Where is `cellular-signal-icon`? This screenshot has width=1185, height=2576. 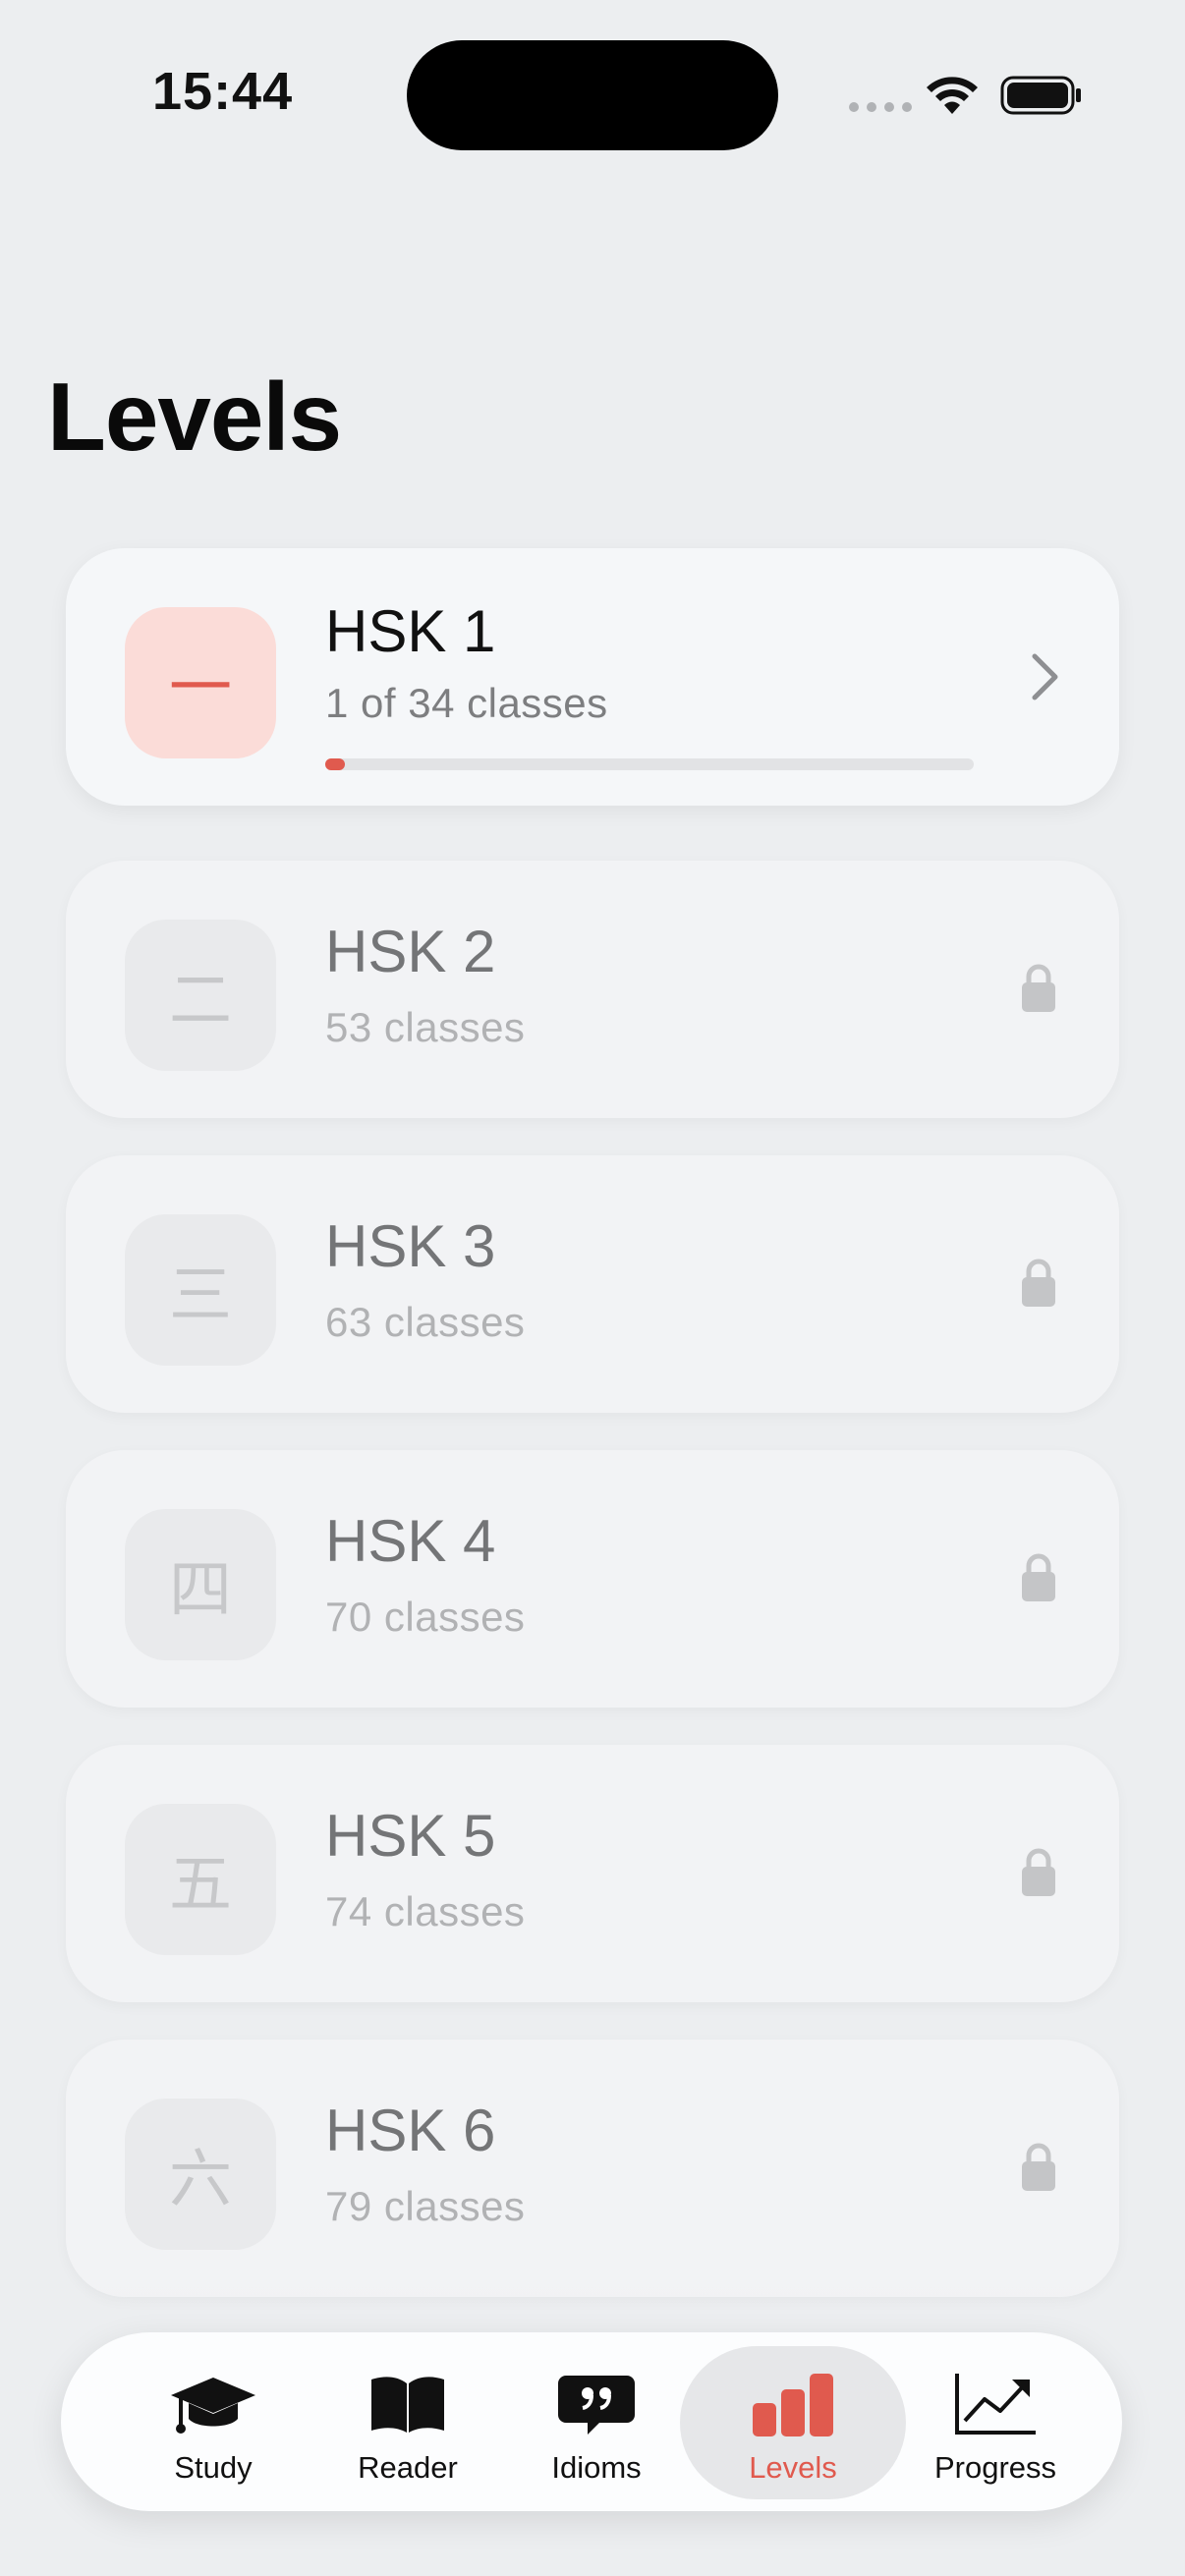
cellular-signal-icon is located at coordinates (881, 107).